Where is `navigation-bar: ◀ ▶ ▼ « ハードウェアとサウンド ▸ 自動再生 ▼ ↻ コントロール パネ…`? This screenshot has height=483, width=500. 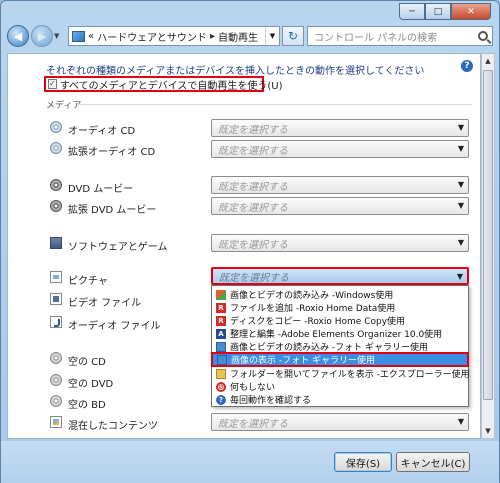 navigation-bar: ◀ ▶ ▼ « ハードウェアとサウンド ▸ 自動再生 ▼ ↻ コントロール パネ… is located at coordinates (250, 36).